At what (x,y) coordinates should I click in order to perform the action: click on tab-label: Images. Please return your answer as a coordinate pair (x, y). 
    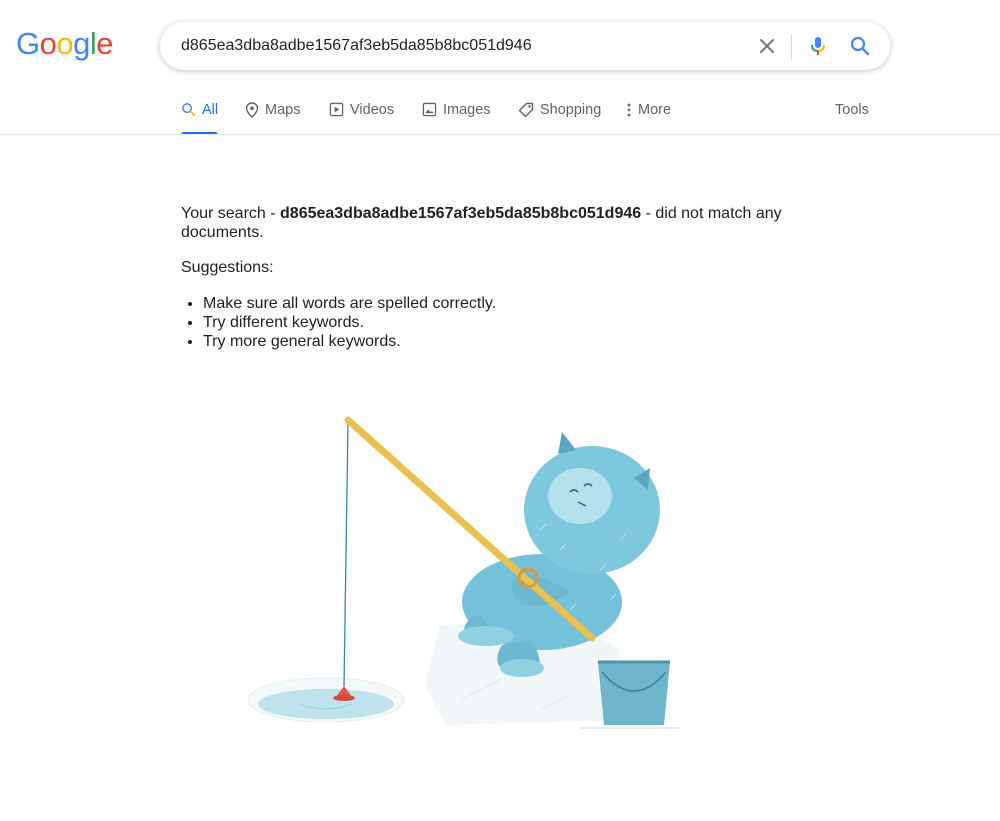
    Looking at the image, I should click on (467, 110).